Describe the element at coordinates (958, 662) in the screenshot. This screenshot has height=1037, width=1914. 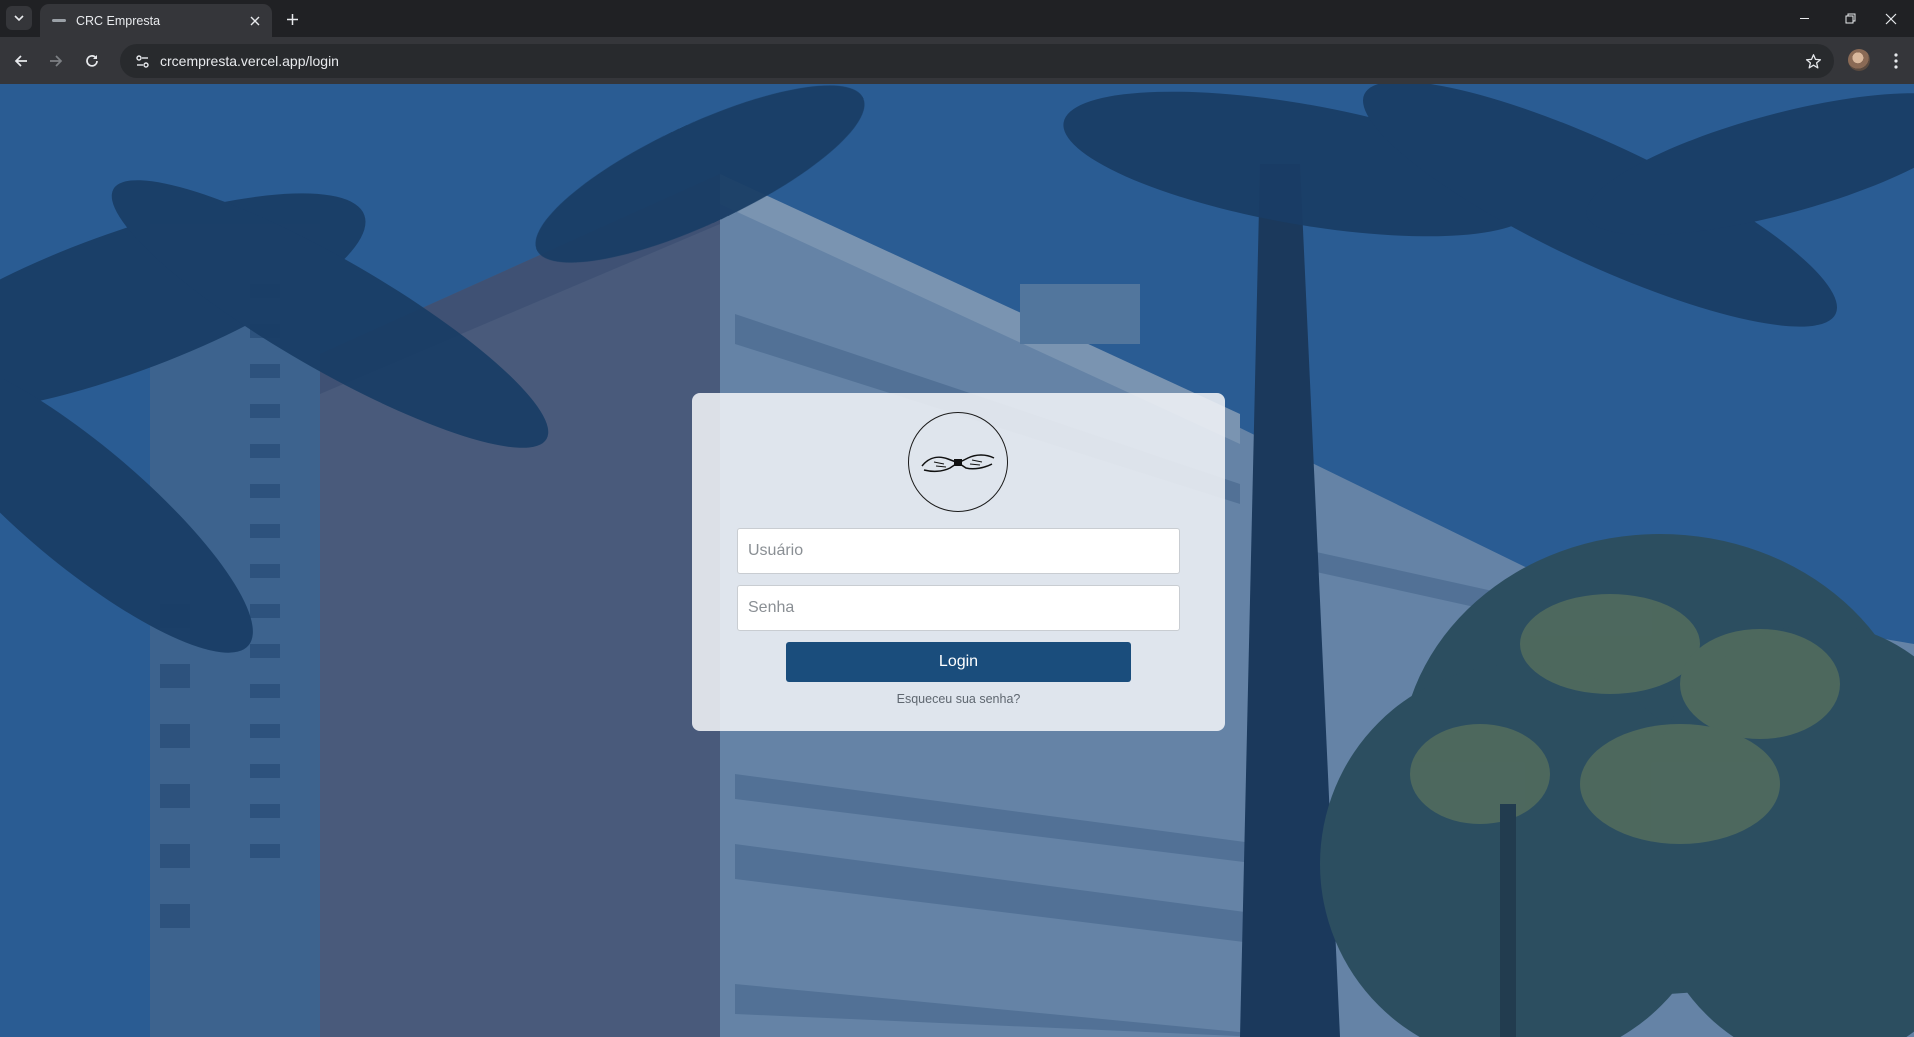
I see `login-button: Login` at that location.